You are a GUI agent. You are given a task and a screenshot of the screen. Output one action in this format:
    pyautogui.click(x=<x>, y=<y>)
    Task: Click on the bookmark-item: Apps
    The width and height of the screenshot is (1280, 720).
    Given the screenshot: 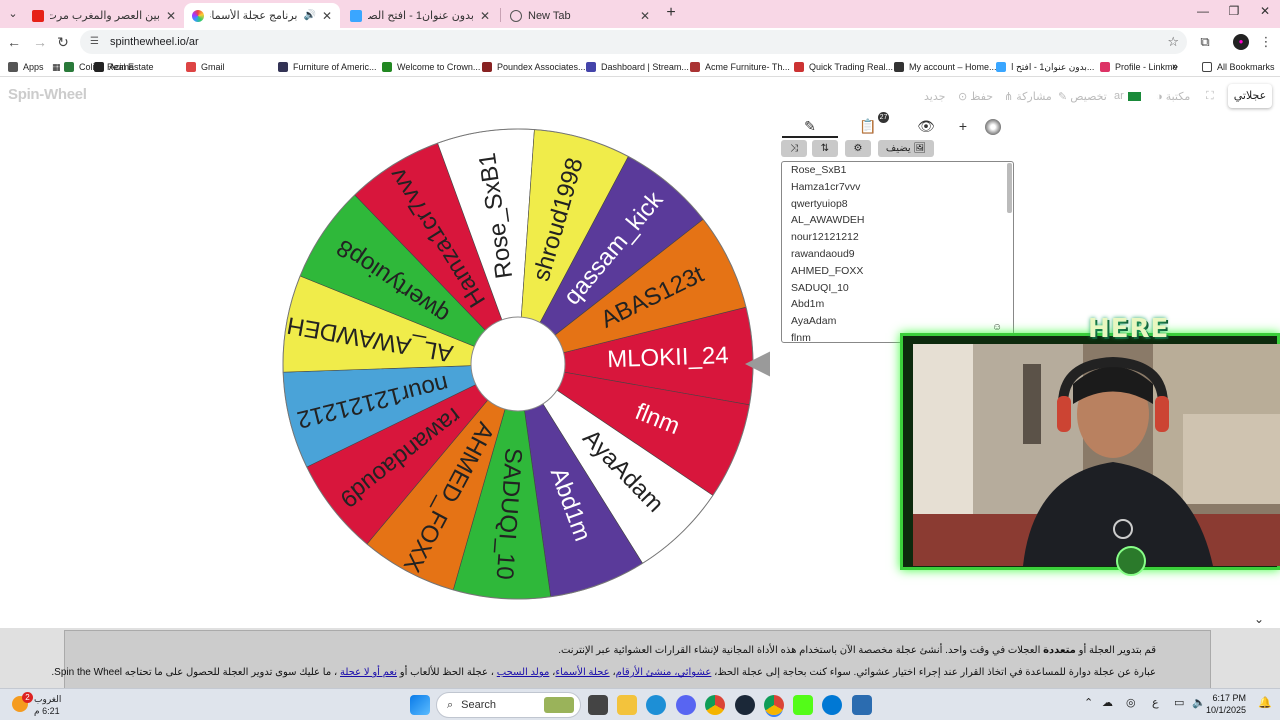 What is the action you would take?
    pyautogui.click(x=26, y=67)
    